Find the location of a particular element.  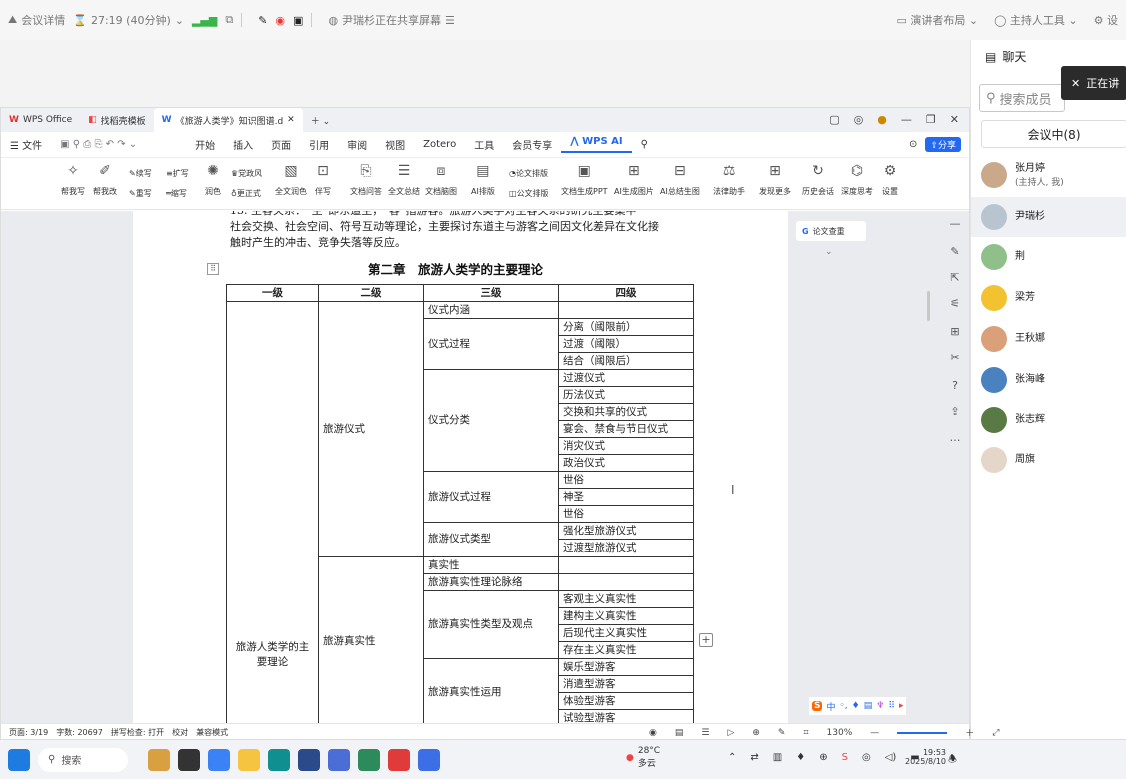

level4-cell: 过渡型旅游仪式 is located at coordinates (626, 548).